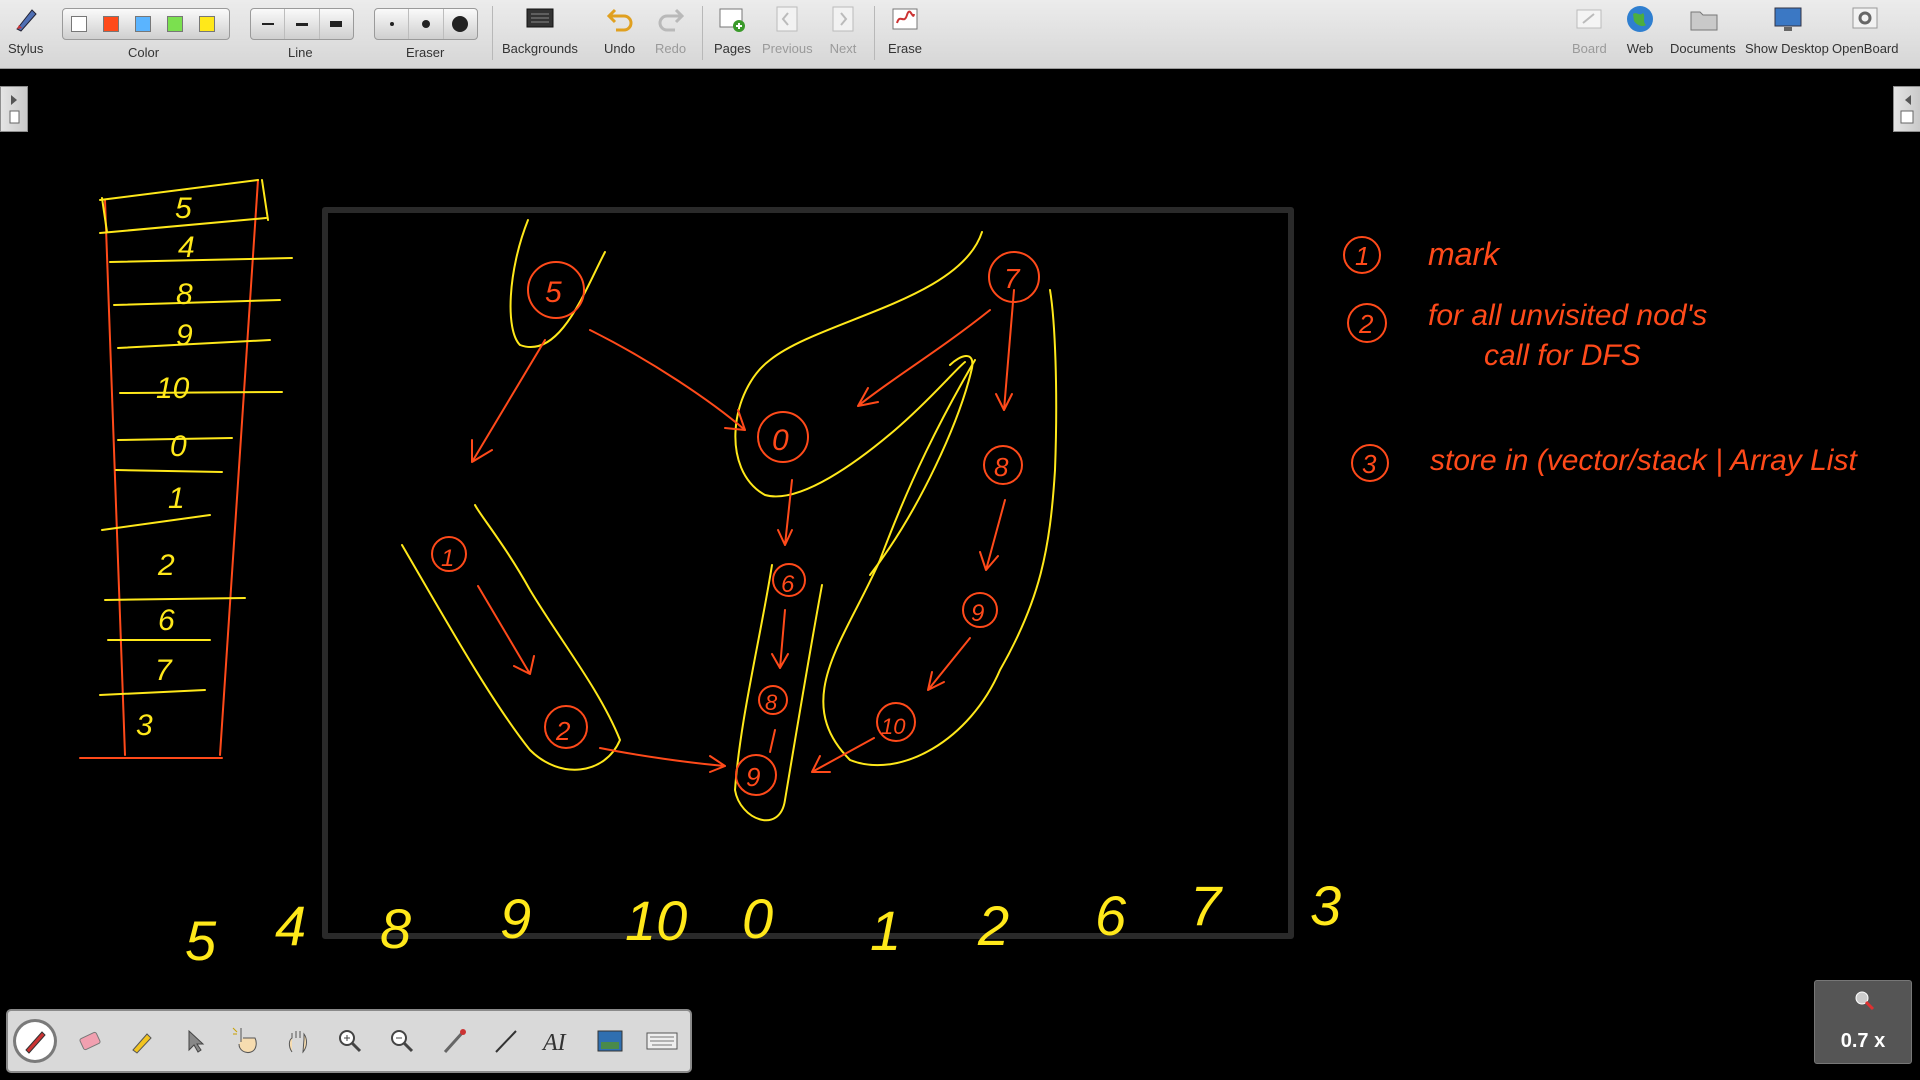 The width and height of the screenshot is (1920, 1080). What do you see at coordinates (392, 24) in the screenshot?
I see `eraser-small` at bounding box center [392, 24].